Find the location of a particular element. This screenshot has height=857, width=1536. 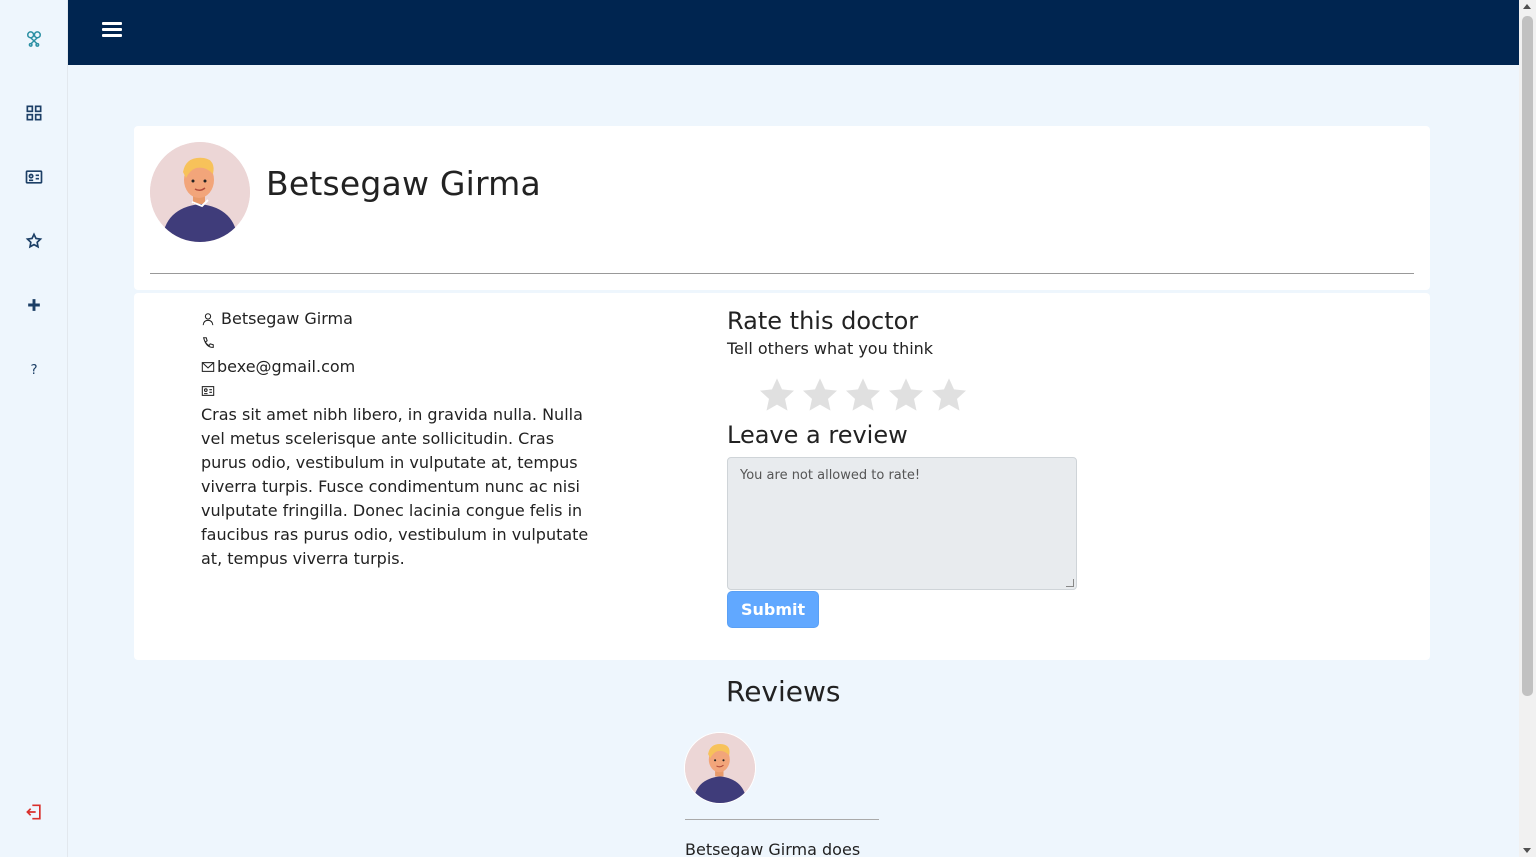

bio-label-row is located at coordinates (402, 391).